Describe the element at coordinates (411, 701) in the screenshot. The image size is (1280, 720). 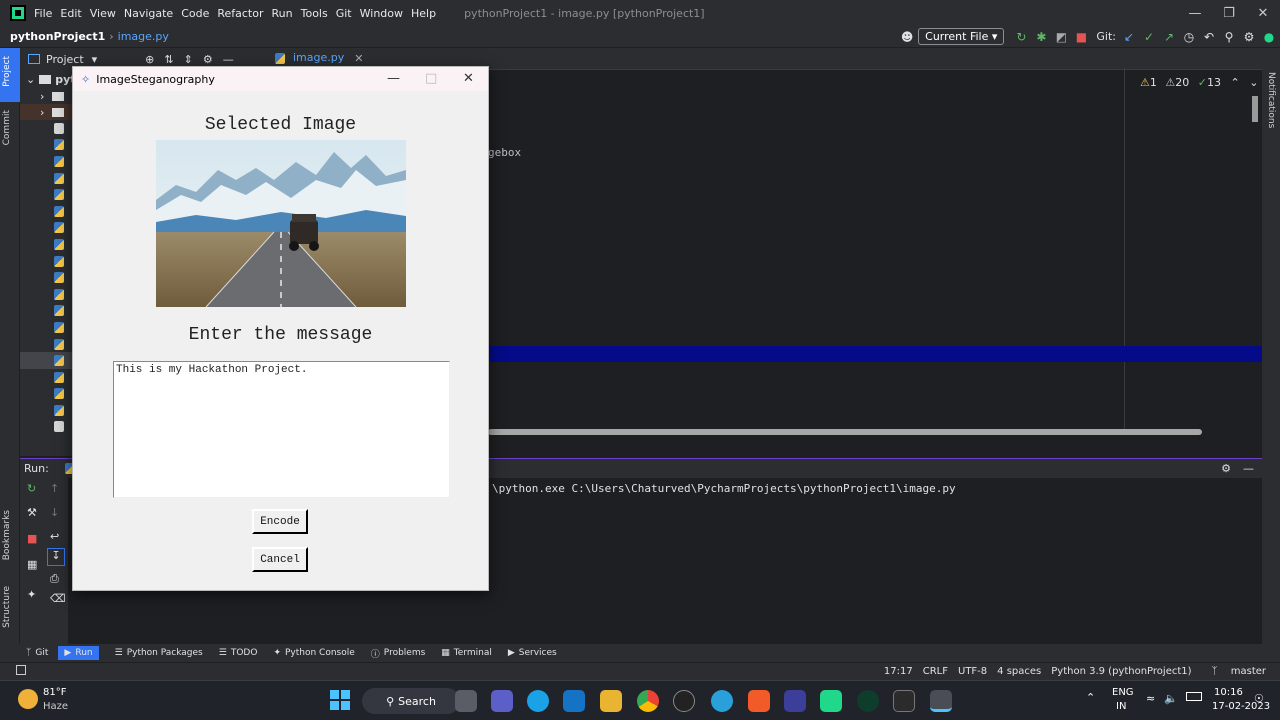
I see `taskbar-search: ⚲ Search` at that location.